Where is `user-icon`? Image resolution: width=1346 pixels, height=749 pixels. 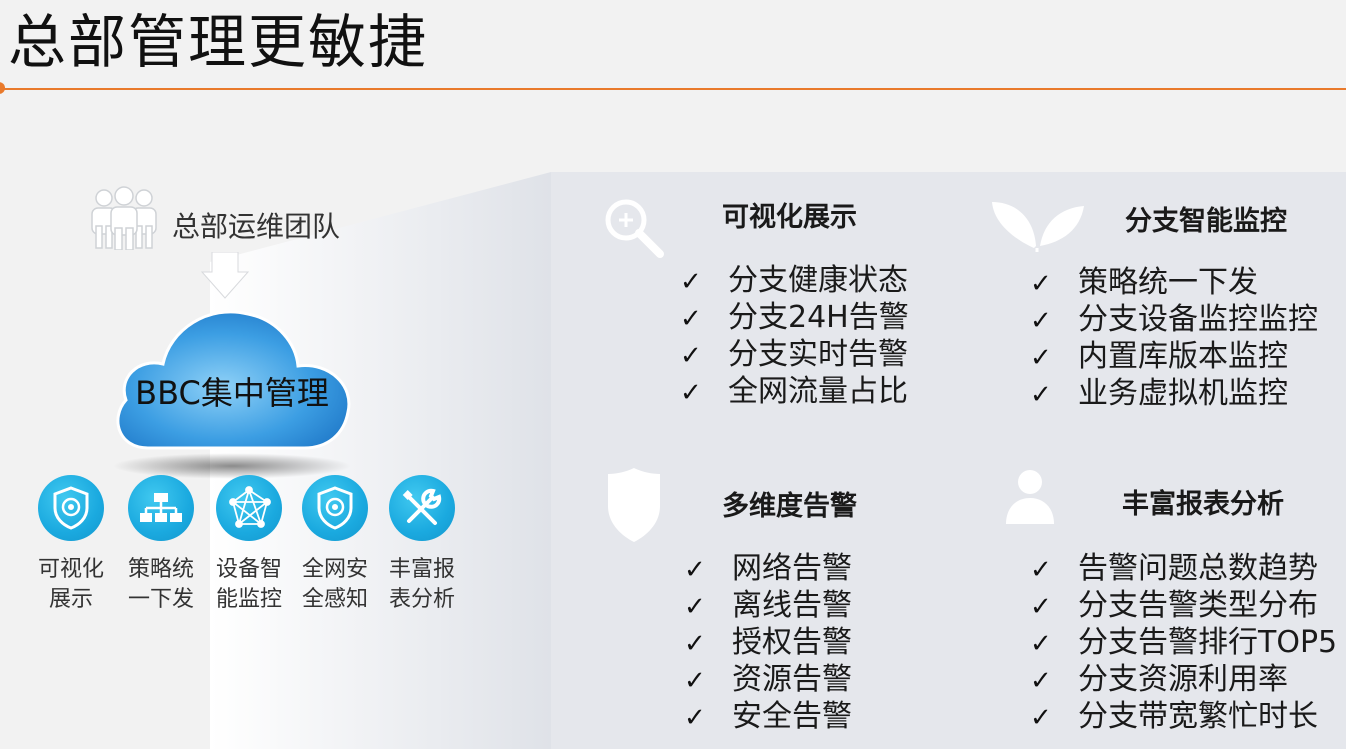 user-icon is located at coordinates (1030, 497).